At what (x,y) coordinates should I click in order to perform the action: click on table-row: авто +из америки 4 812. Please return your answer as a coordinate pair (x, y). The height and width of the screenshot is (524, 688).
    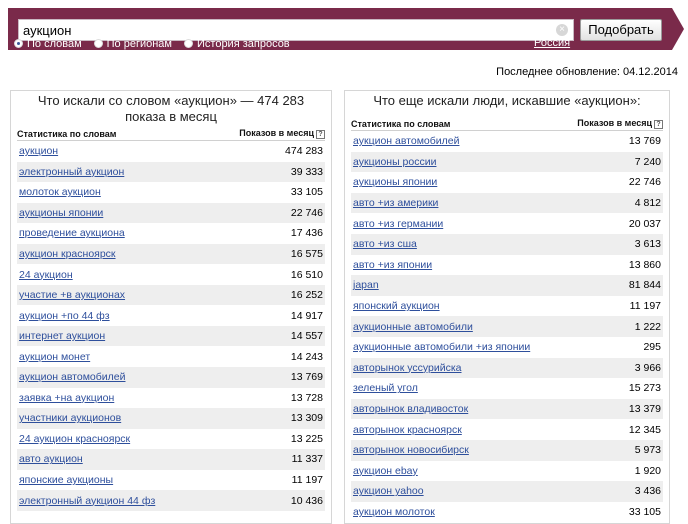
    Looking at the image, I should click on (507, 203).